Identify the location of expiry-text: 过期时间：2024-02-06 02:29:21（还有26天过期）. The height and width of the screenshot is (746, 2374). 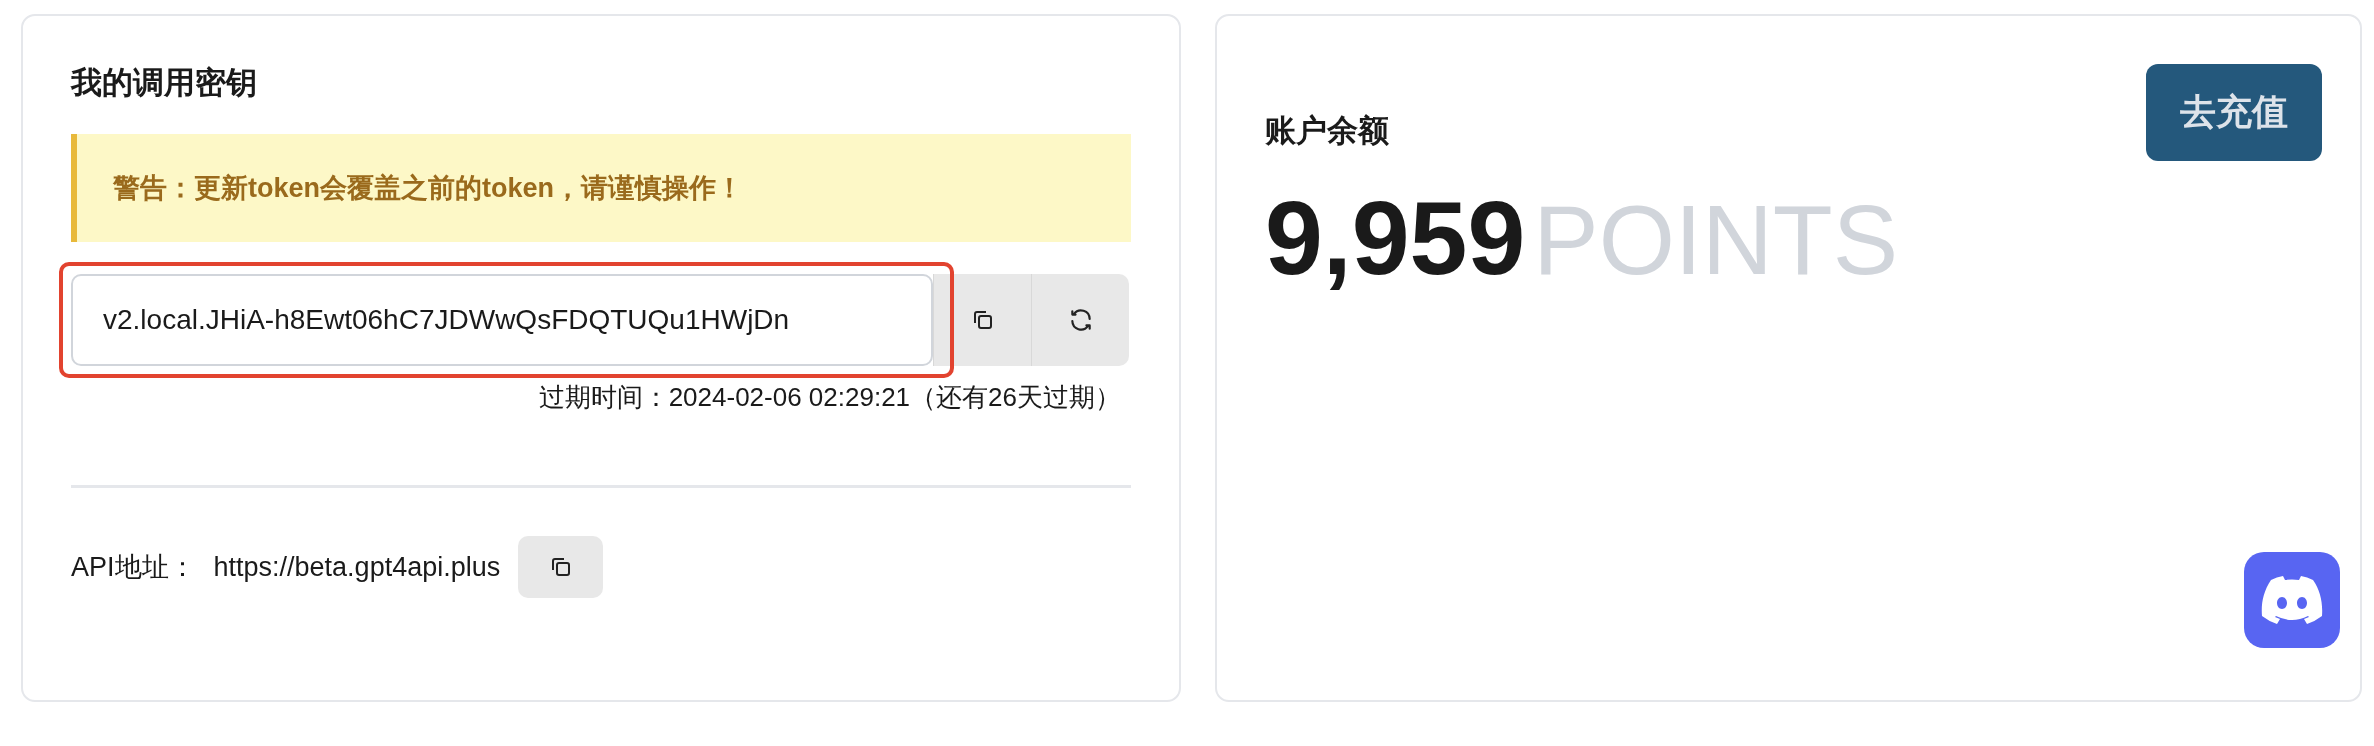
(829, 397).